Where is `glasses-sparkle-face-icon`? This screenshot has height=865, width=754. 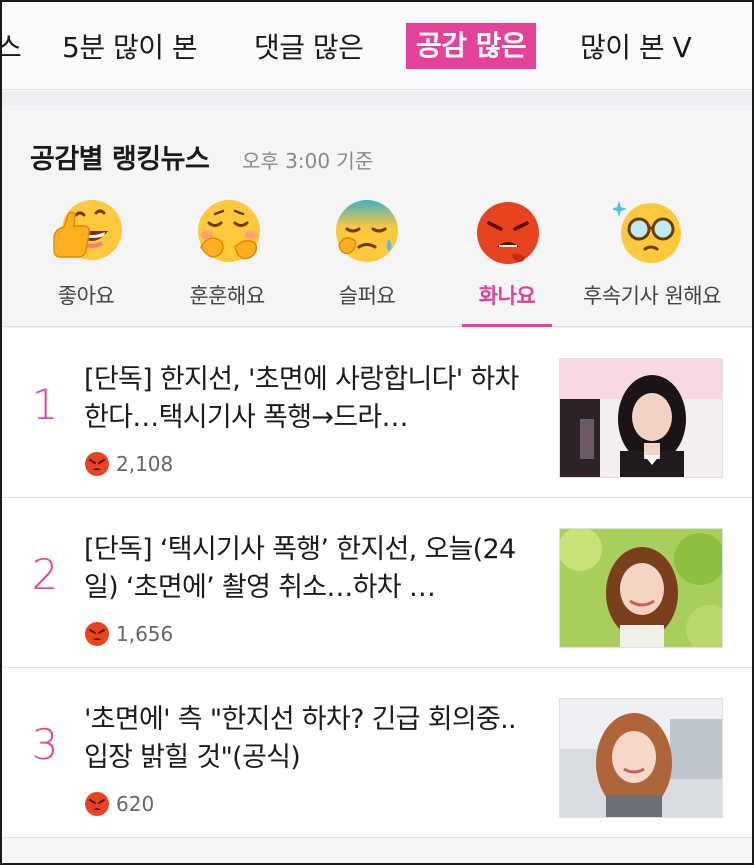
glasses-sparkle-face-icon is located at coordinates (647, 232).